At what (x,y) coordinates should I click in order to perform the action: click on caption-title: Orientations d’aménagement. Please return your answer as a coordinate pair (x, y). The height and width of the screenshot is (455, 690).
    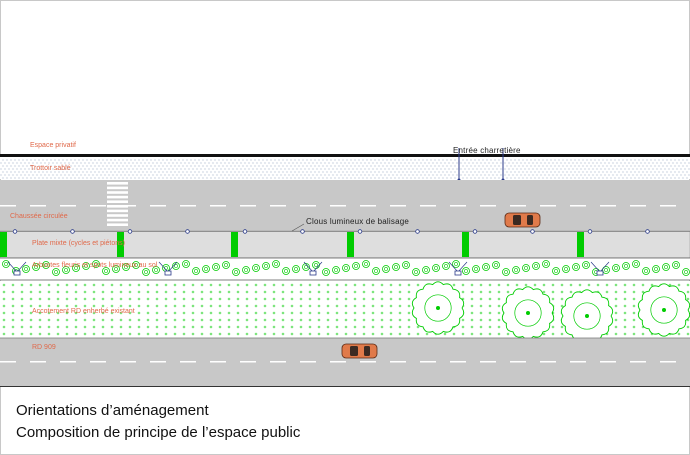
    Looking at the image, I should click on (112, 410).